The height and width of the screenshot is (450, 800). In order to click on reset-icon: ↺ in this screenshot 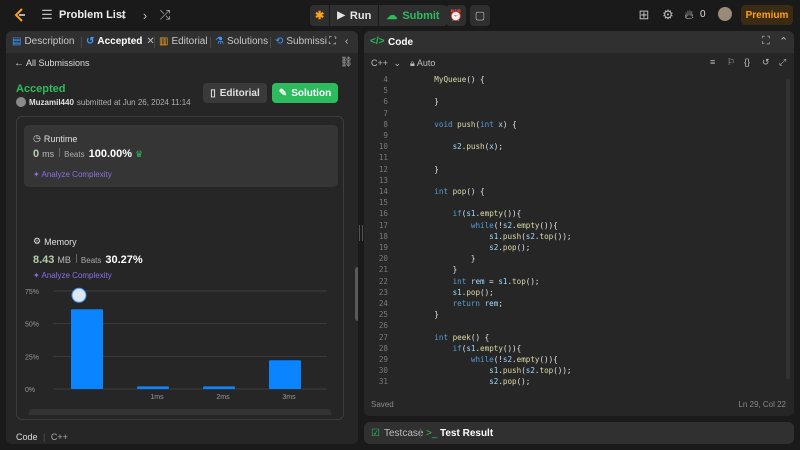, I will do `click(766, 62)`.